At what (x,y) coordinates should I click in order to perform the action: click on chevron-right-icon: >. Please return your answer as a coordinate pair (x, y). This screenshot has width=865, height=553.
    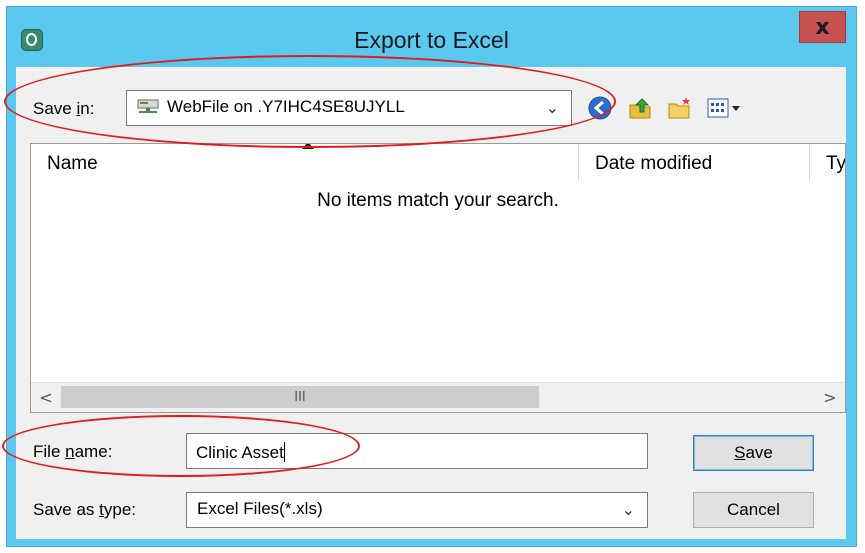
    Looking at the image, I should click on (830, 397).